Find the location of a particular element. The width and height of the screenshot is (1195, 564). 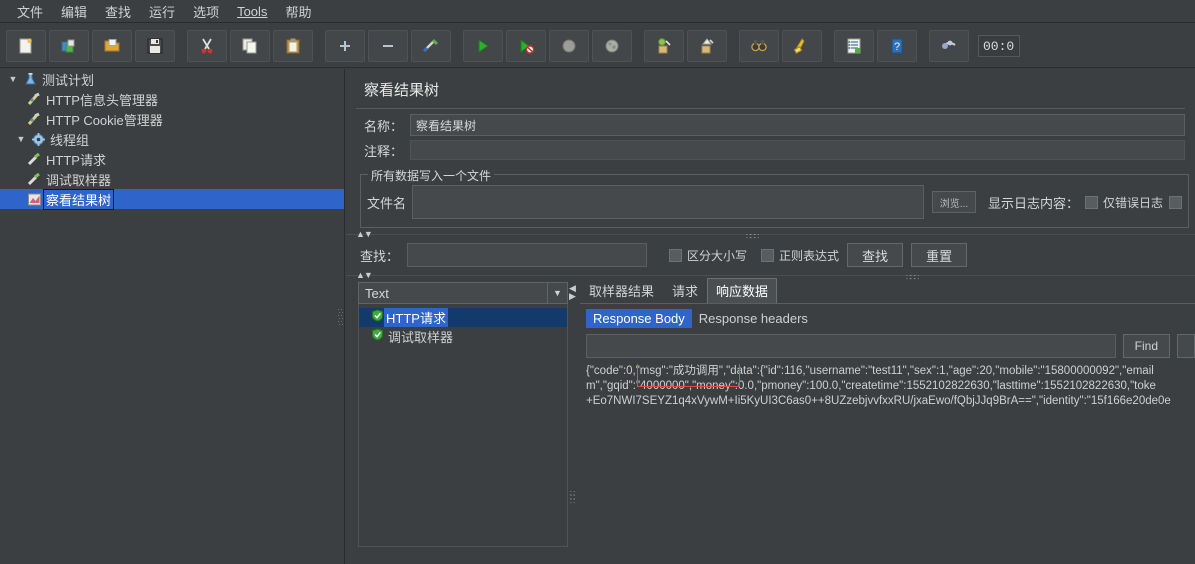

paste-button is located at coordinates (293, 45).